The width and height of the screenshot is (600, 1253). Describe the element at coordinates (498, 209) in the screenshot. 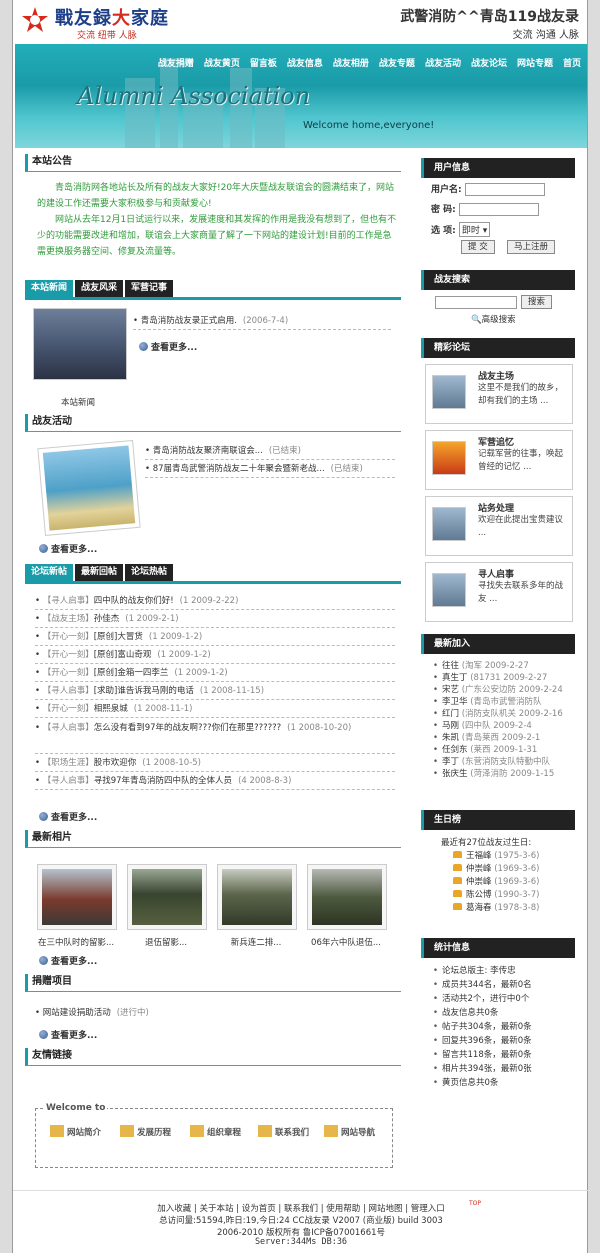

I see `password-input` at that location.